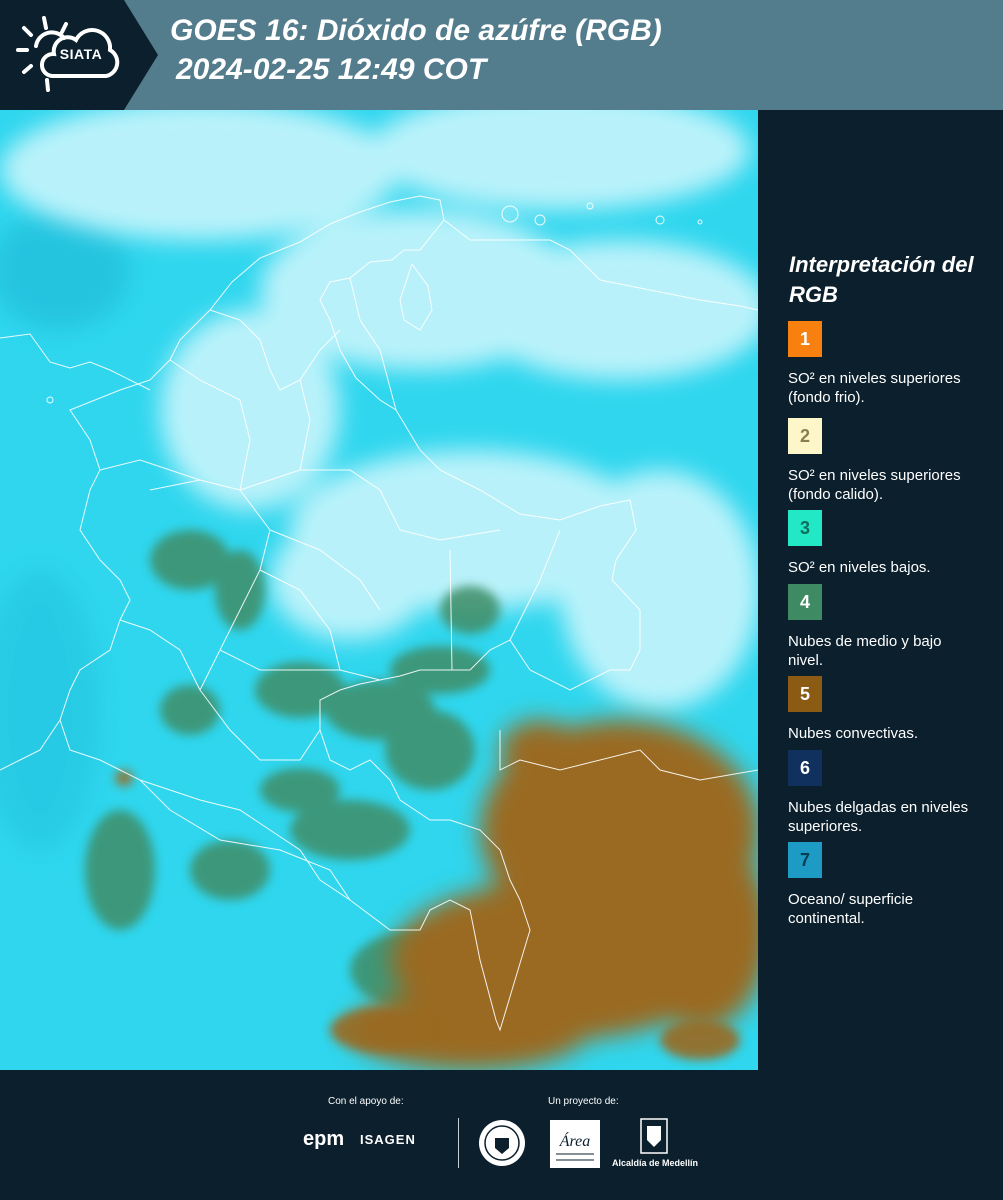 The width and height of the screenshot is (1003, 1200). What do you see at coordinates (805, 339) in the screenshot?
I see `legend-swatch-1: 1` at bounding box center [805, 339].